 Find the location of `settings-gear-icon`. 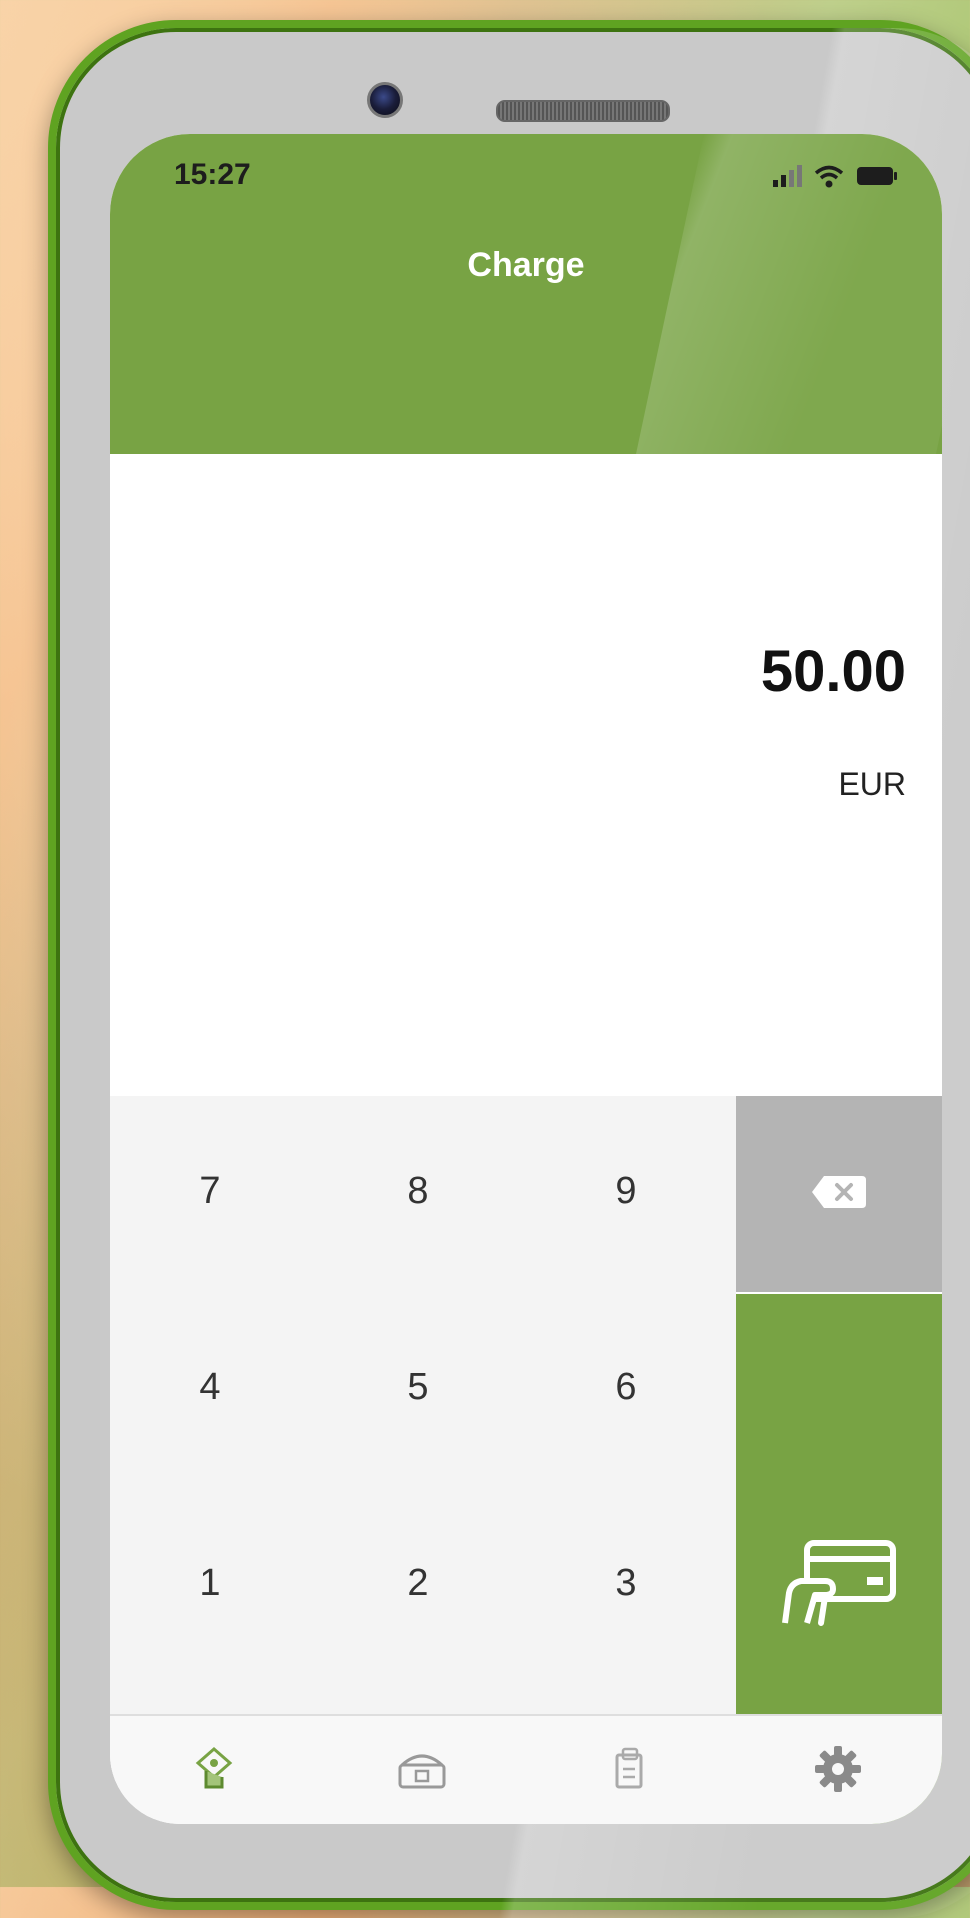

settings-gear-icon is located at coordinates (838, 1771).